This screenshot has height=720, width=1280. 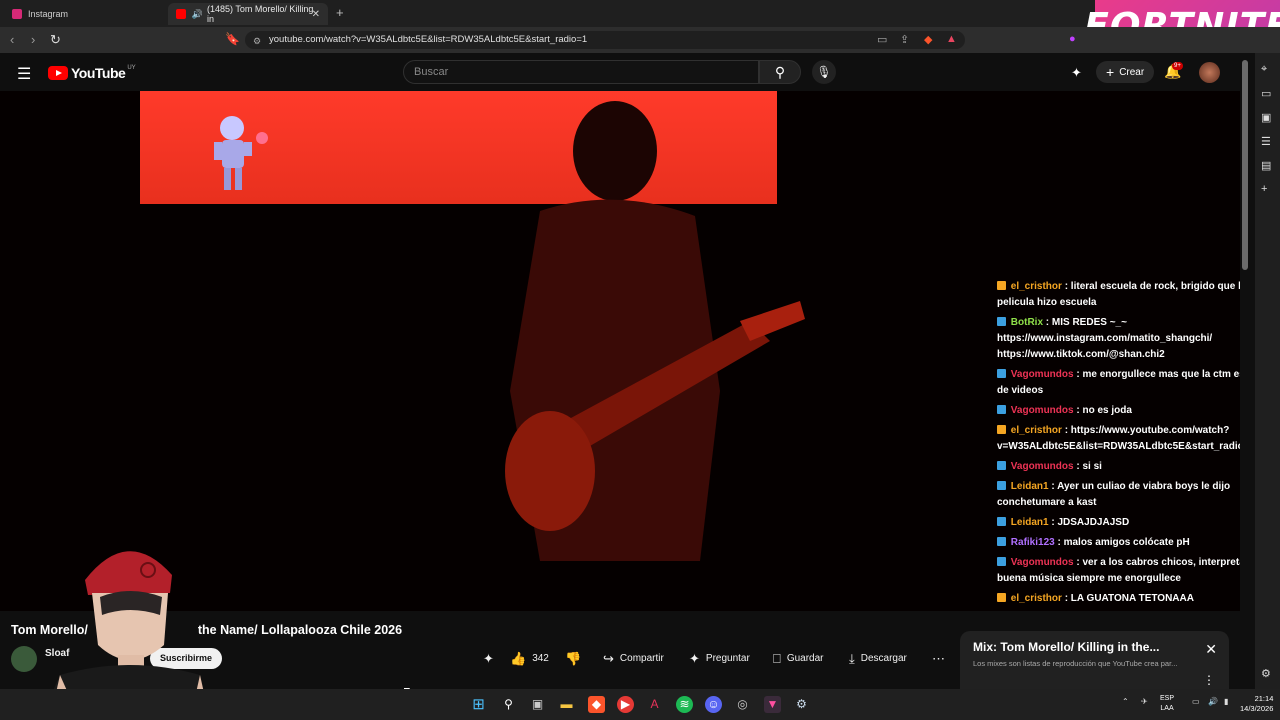 I want to click on search-button: ⚲, so click(x=780, y=72).